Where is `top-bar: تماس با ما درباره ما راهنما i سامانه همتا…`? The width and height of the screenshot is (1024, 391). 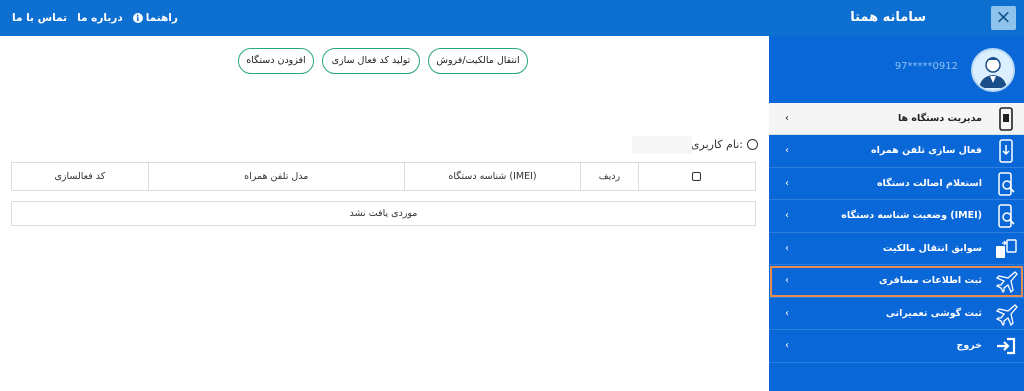 top-bar: تماس با ما درباره ما راهنما i سامانه همتا… is located at coordinates (512, 18).